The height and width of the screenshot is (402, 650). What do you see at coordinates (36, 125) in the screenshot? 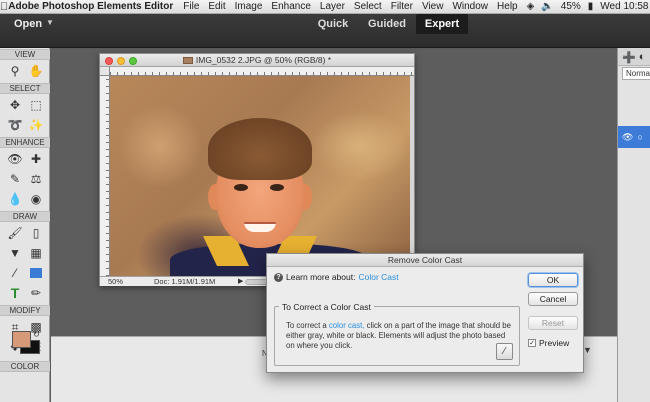
I see `magic-wand-tool-icon: ✨` at bounding box center [36, 125].